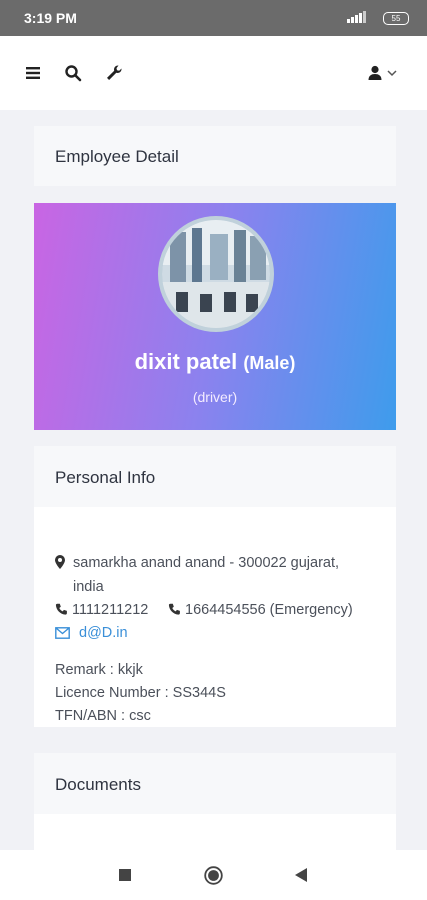 This screenshot has height=900, width=427. I want to click on licence-number: Licence Number : SS344S, so click(140, 693).